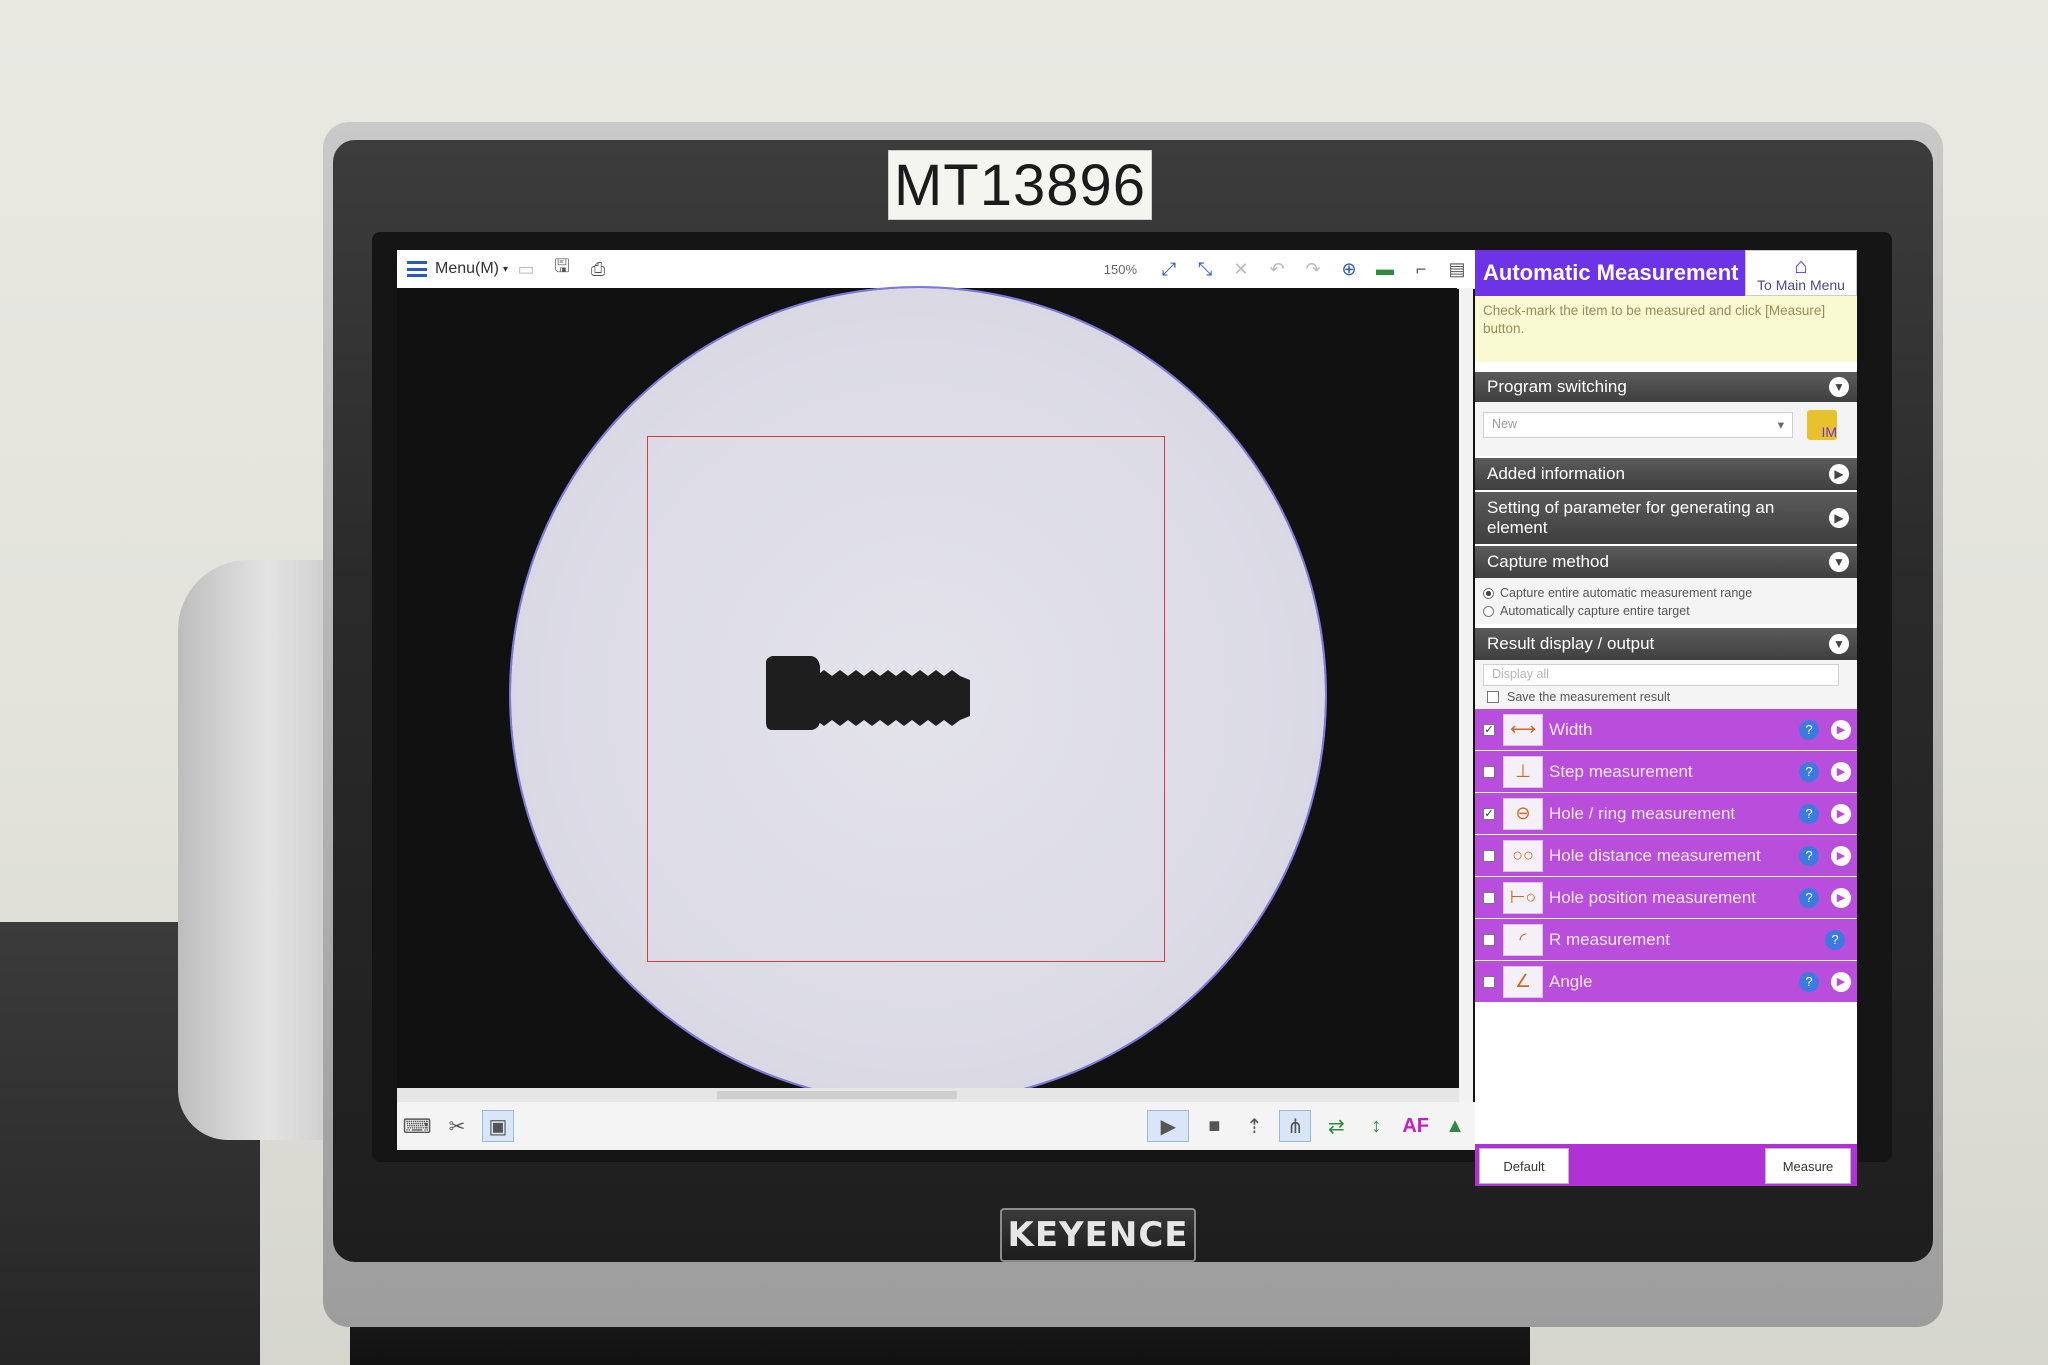 The width and height of the screenshot is (2048, 1365). Describe the element at coordinates (1595, 611) in the screenshot. I see `capture-option-label: Automatically capture entire target` at that location.